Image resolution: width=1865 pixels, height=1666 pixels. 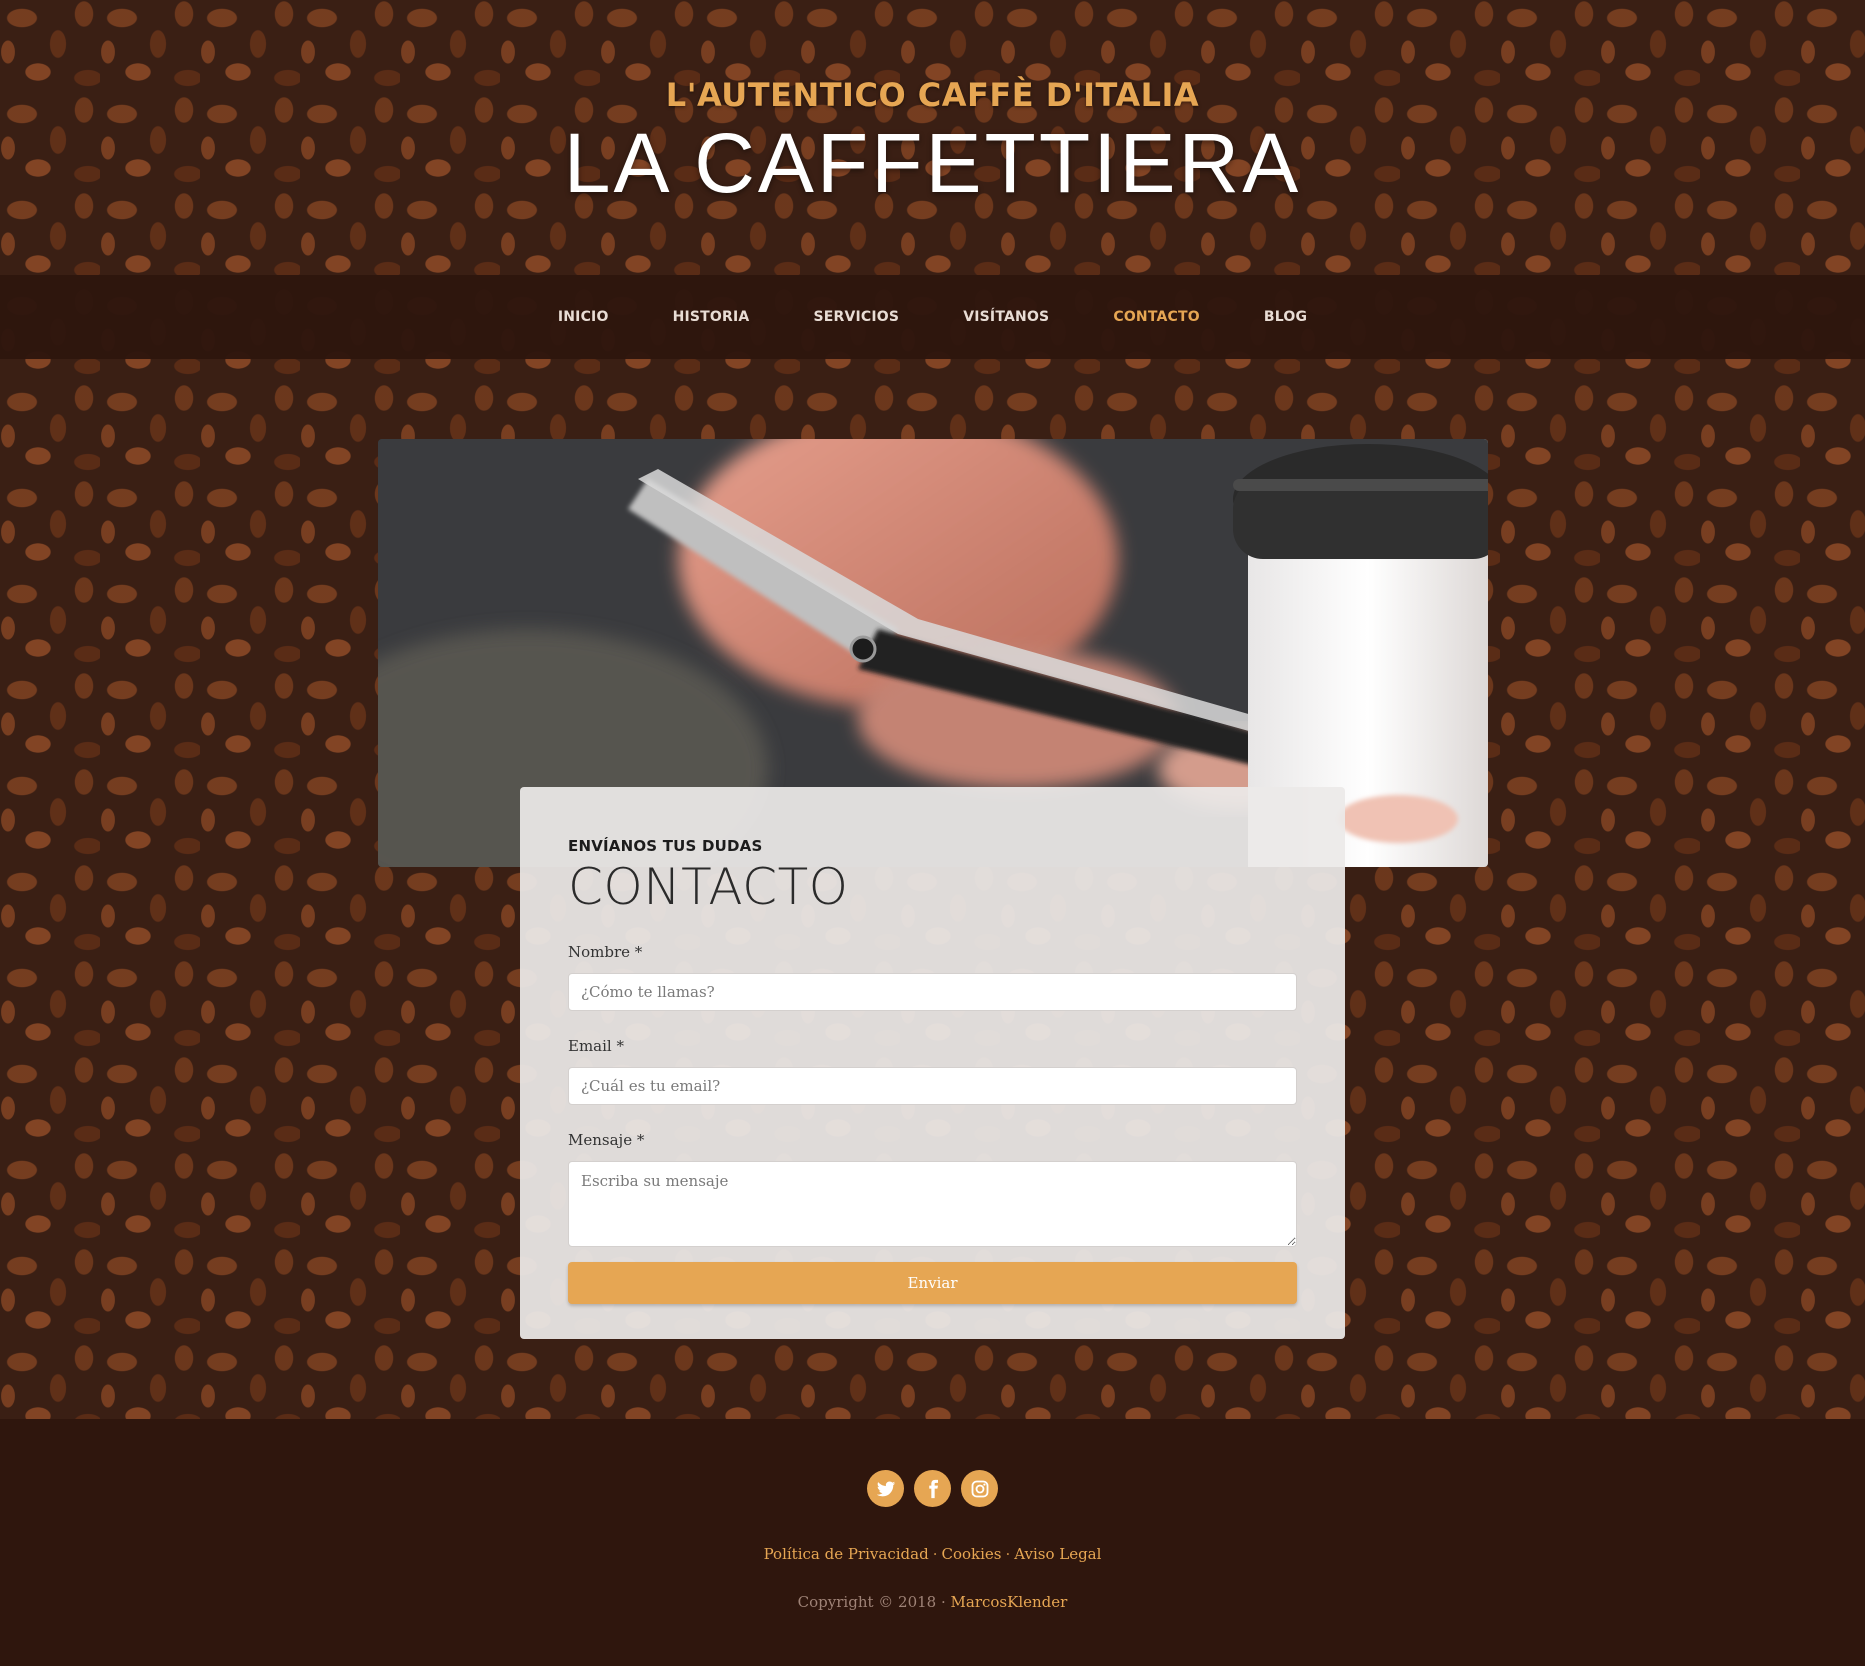 What do you see at coordinates (583, 317) in the screenshot?
I see `nav-item-inicio: INICIO` at bounding box center [583, 317].